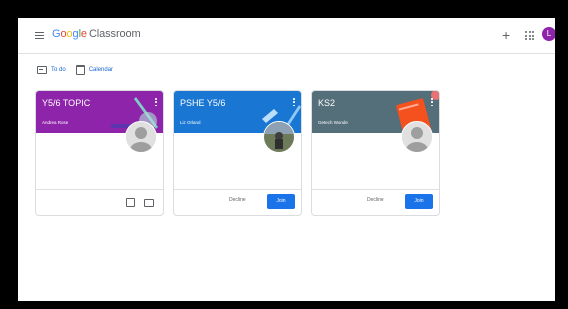  What do you see at coordinates (506, 35) in the screenshot?
I see `plus-icon: +` at bounding box center [506, 35].